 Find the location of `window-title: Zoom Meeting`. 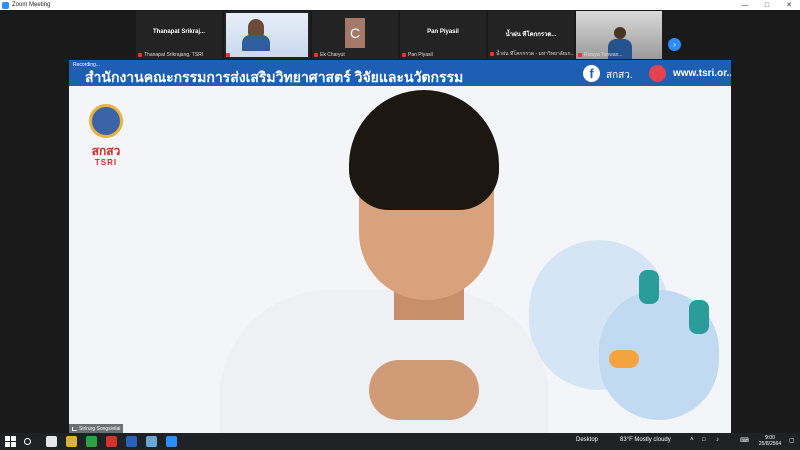

window-title: Zoom Meeting is located at coordinates (31, 5).